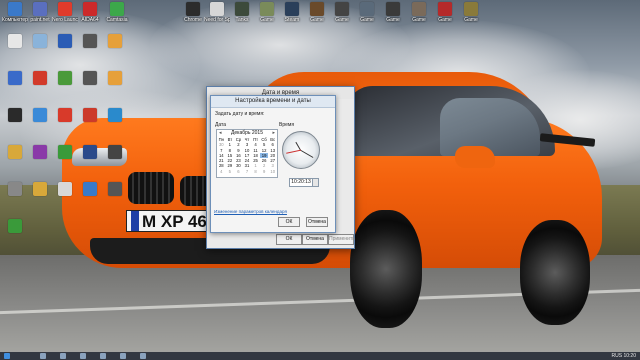 This screenshot has height=360, width=640. Describe the element at coordinates (7, 356) in the screenshot. I see `start-icon` at that location.